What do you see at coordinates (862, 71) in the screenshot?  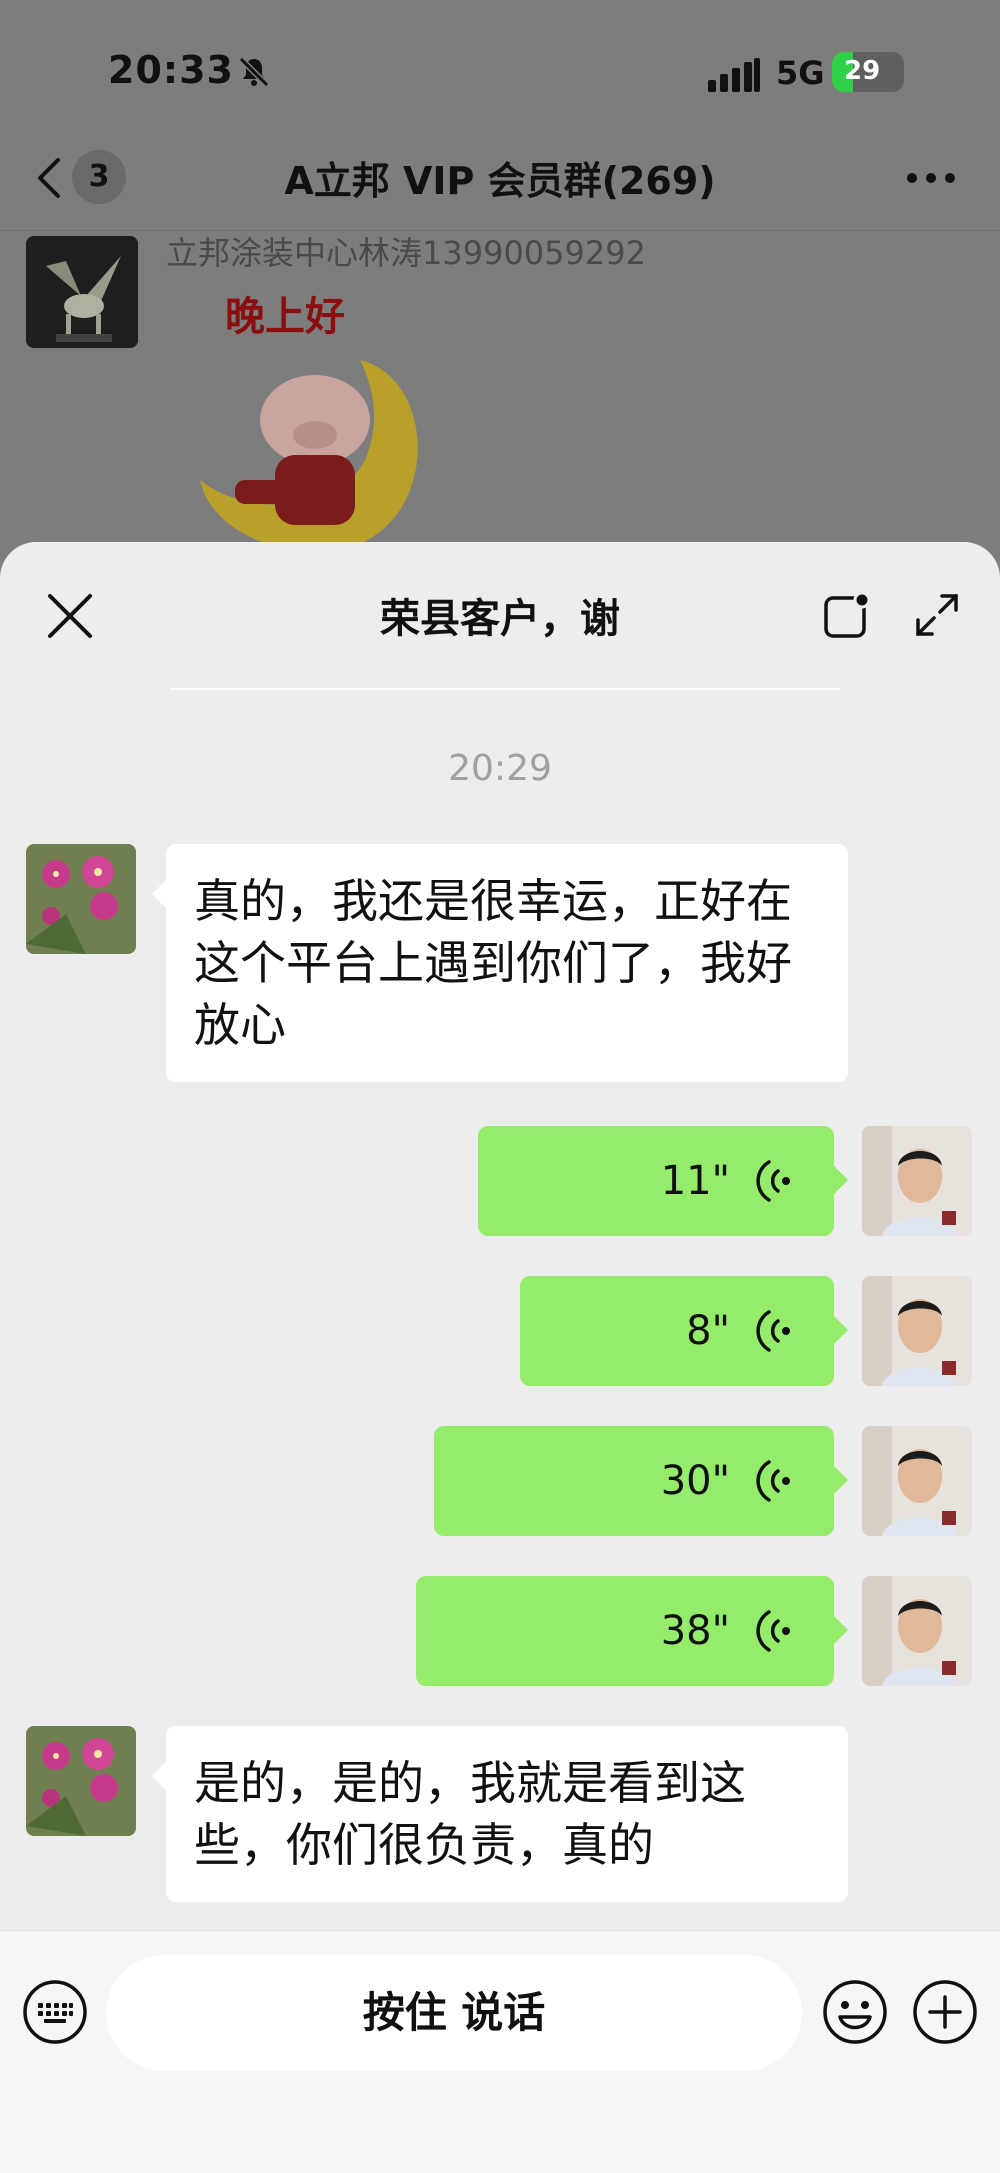 I see `battery-level: 29` at bounding box center [862, 71].